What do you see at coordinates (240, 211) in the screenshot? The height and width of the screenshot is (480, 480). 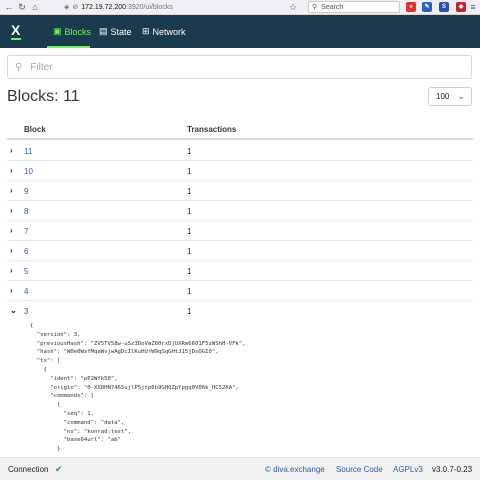 I see `table-row: › 8 1` at bounding box center [240, 211].